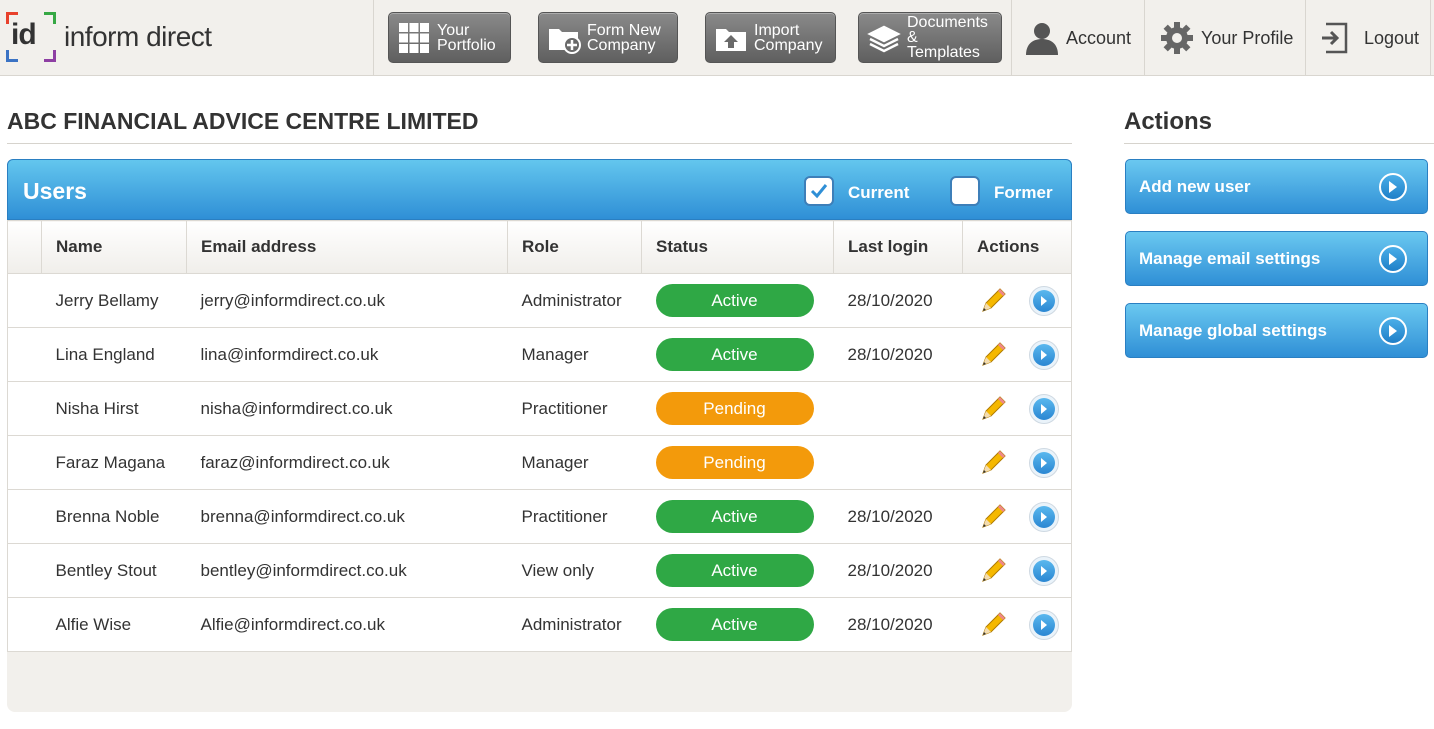 Image resolution: width=1434 pixels, height=729 pixels. Describe the element at coordinates (608, 37) in the screenshot. I see `form-new-company-button: Form New Company` at that location.